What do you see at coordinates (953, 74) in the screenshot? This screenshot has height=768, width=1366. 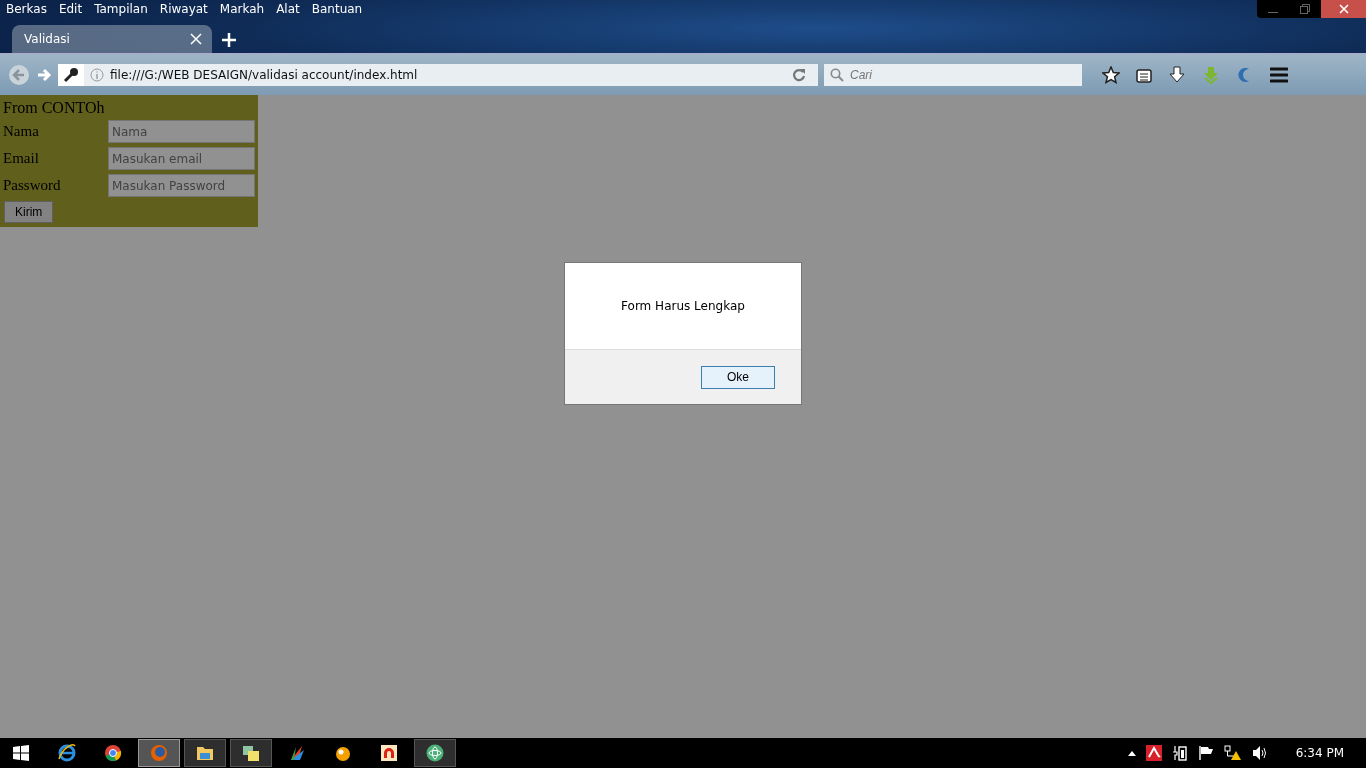 I see `search-field: Cari` at bounding box center [953, 74].